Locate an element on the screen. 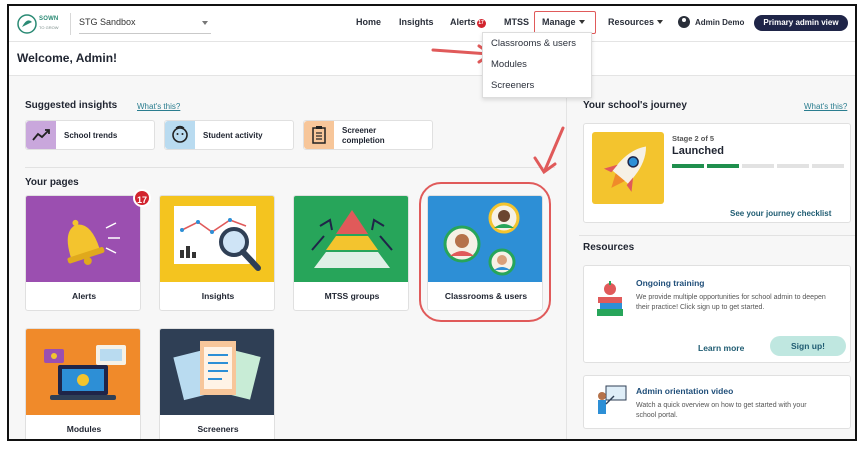 Image resolution: width=864 pixels, height=449 pixels. trend-chart-icon is located at coordinates (41, 135).